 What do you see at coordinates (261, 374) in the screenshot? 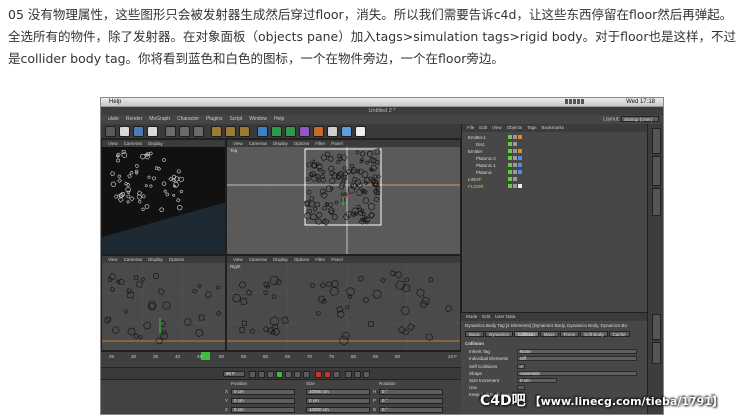
I see `prev-key-icon` at bounding box center [261, 374].